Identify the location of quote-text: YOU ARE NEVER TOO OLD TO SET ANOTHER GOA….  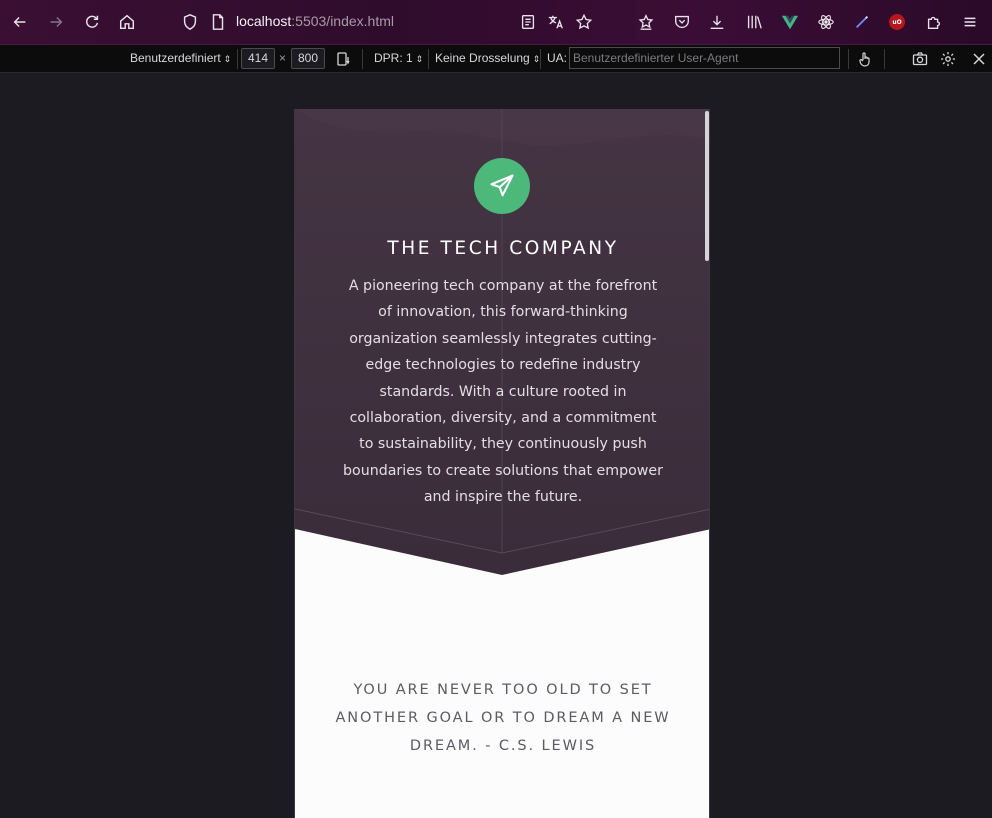
(503, 718).